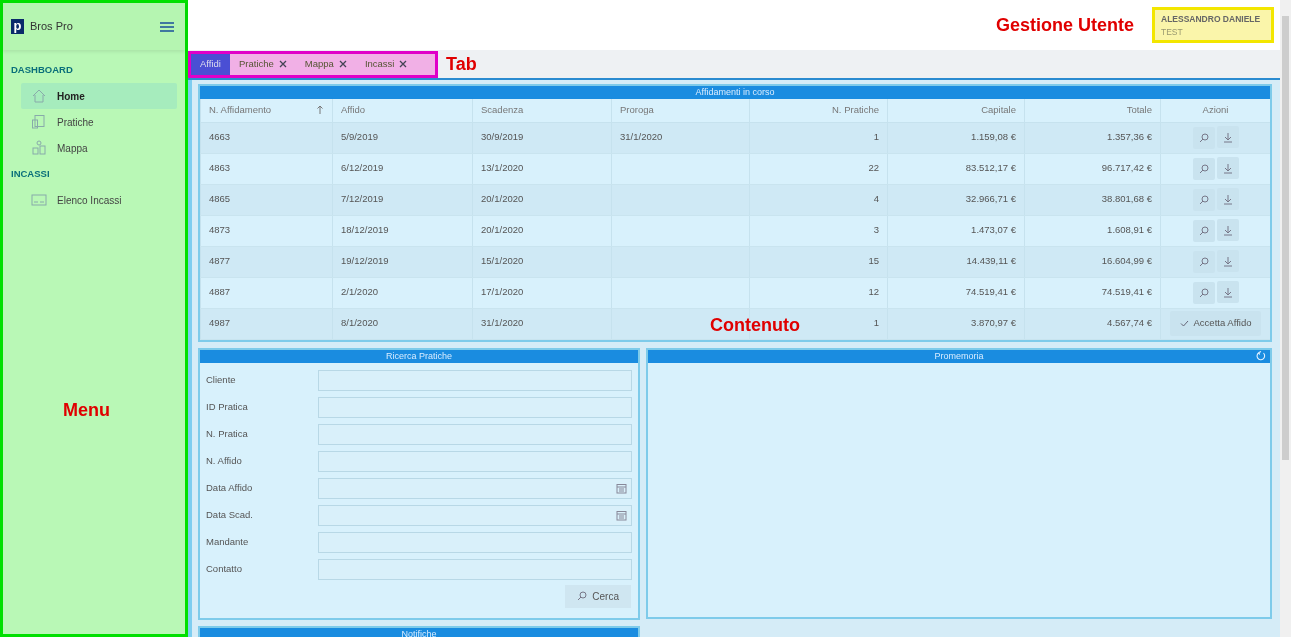 This screenshot has height=637, width=1291. Describe the element at coordinates (818, 261) in the screenshot. I see `table-cell: 15` at that location.